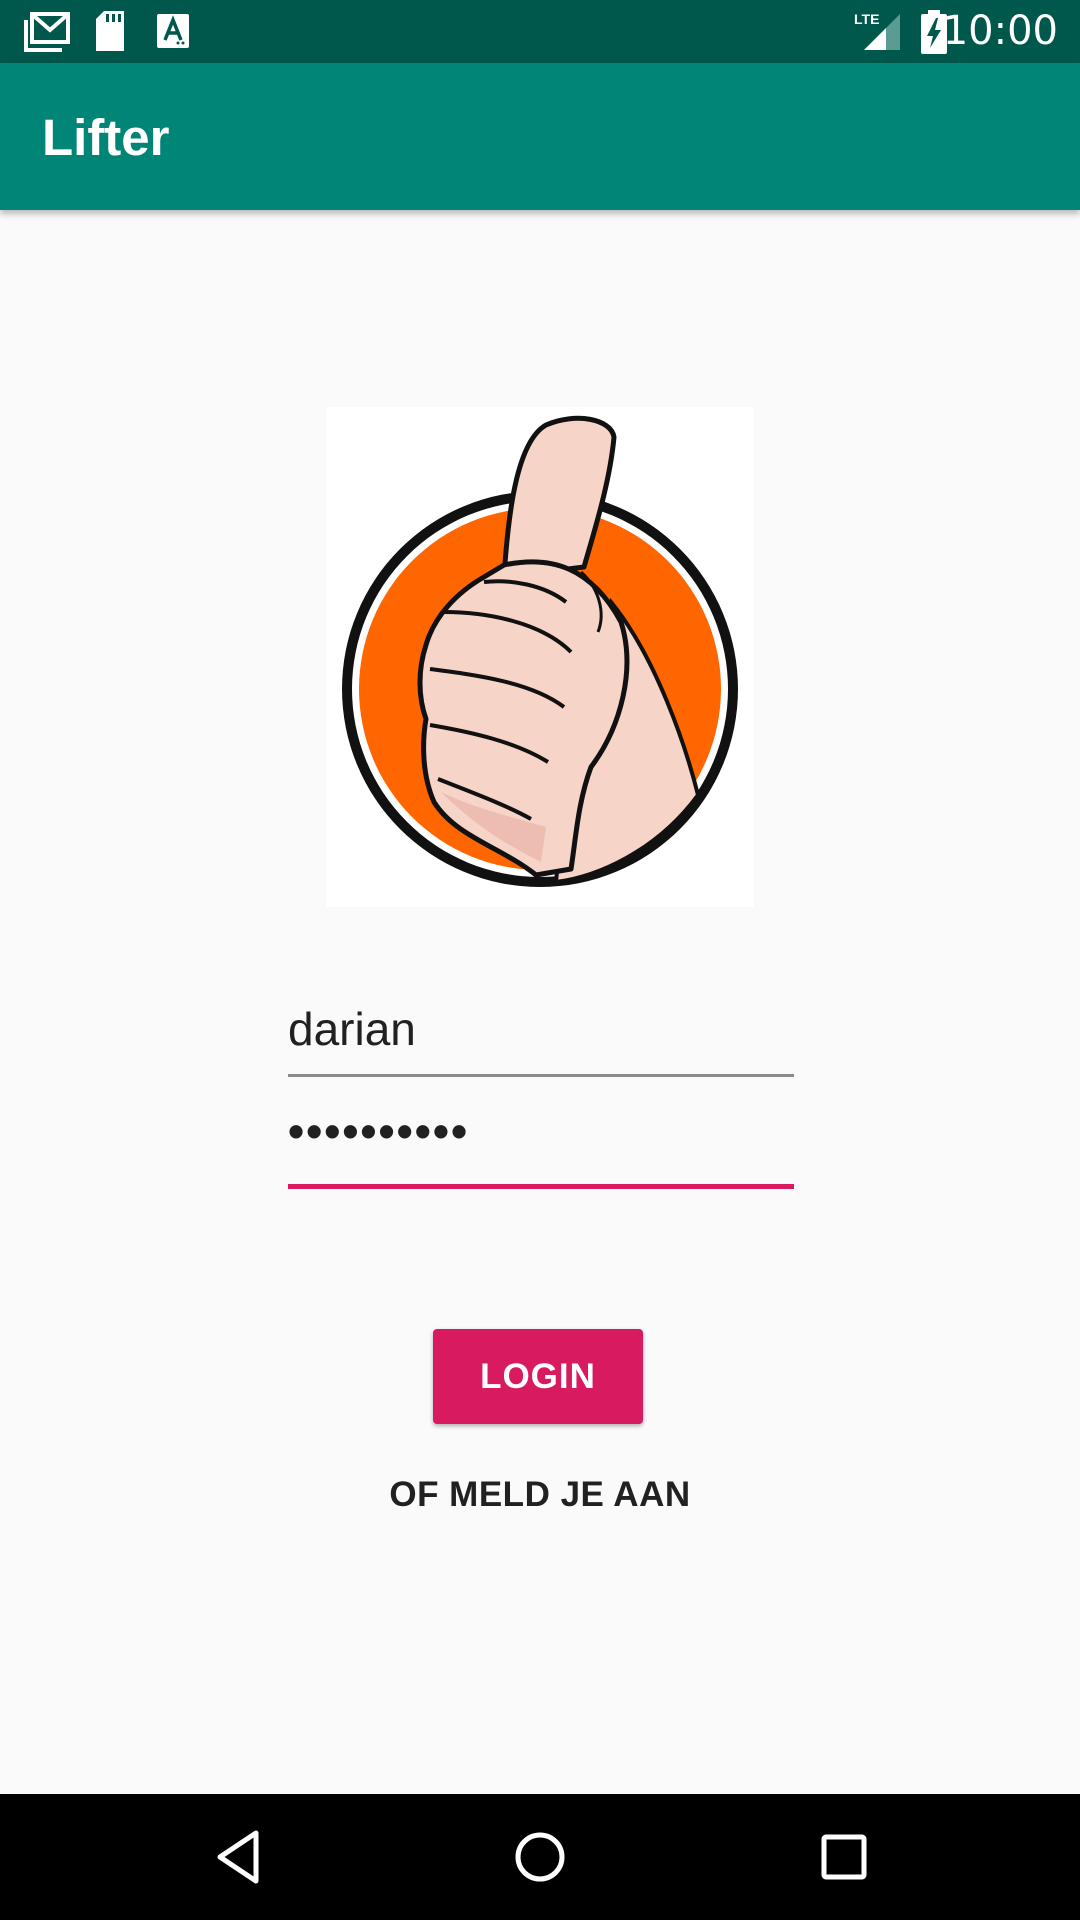 This screenshot has height=1920, width=1080. Describe the element at coordinates (844, 1857) in the screenshot. I see `recents-icon` at that location.